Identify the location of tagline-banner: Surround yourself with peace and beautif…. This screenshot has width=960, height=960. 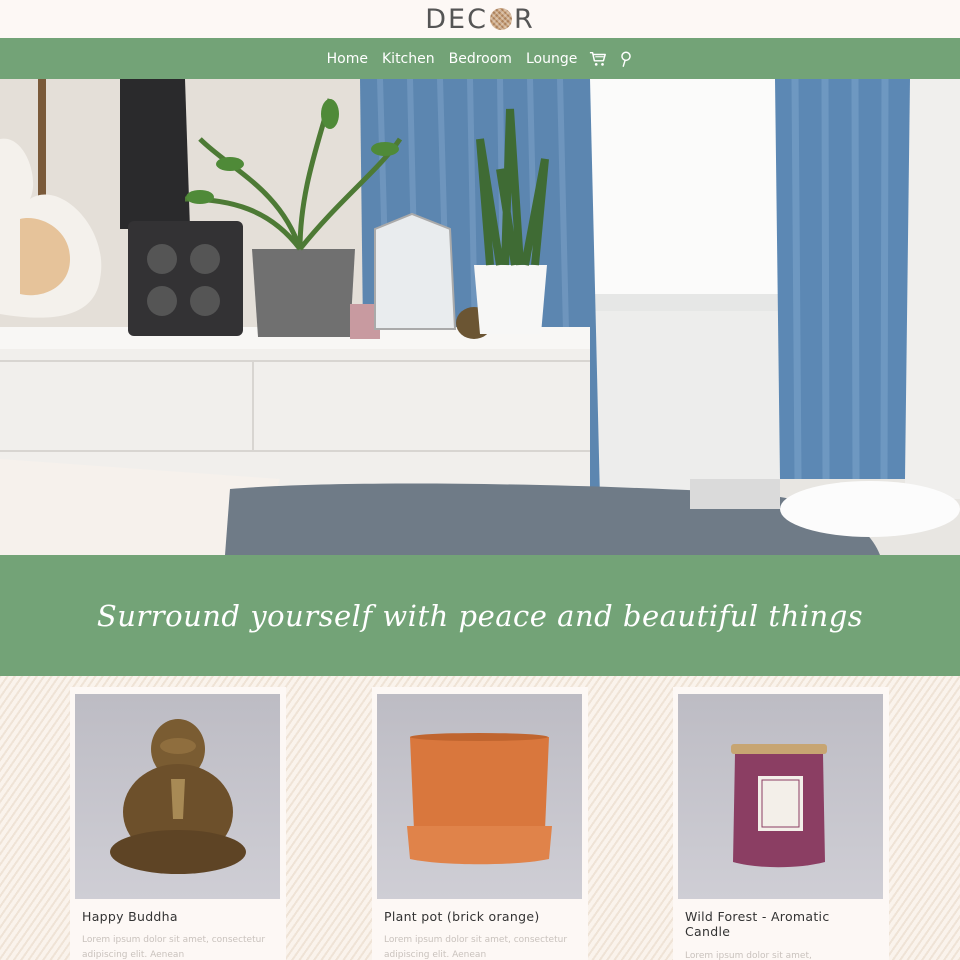
(480, 615).